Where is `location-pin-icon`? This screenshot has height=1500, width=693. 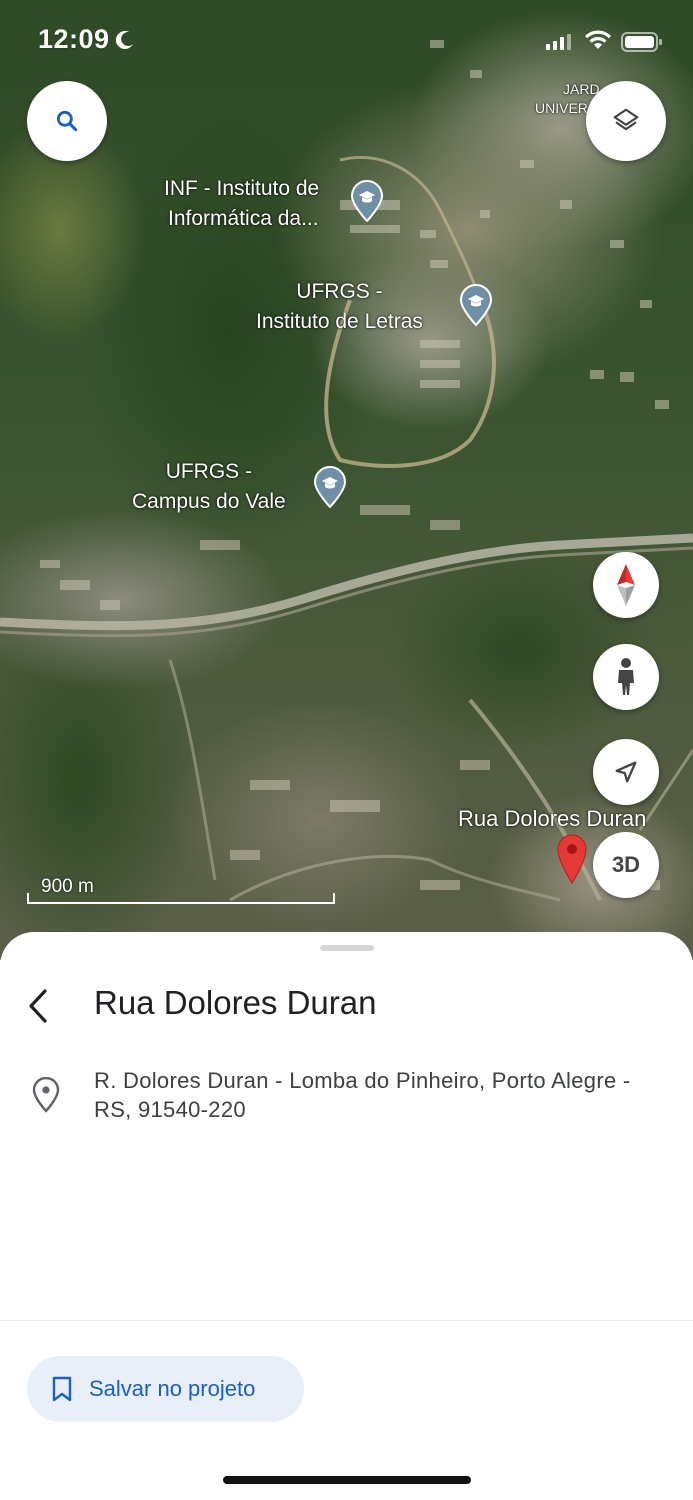
location-pin-icon is located at coordinates (46, 1095).